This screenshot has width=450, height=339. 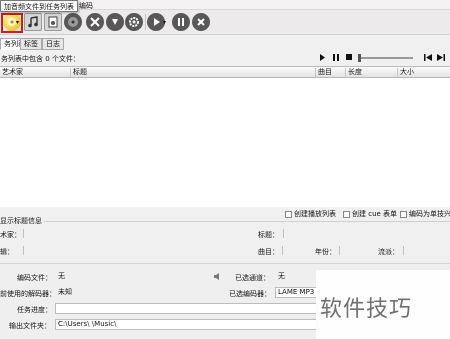 I want to click on gear-icon, so click(x=134, y=22).